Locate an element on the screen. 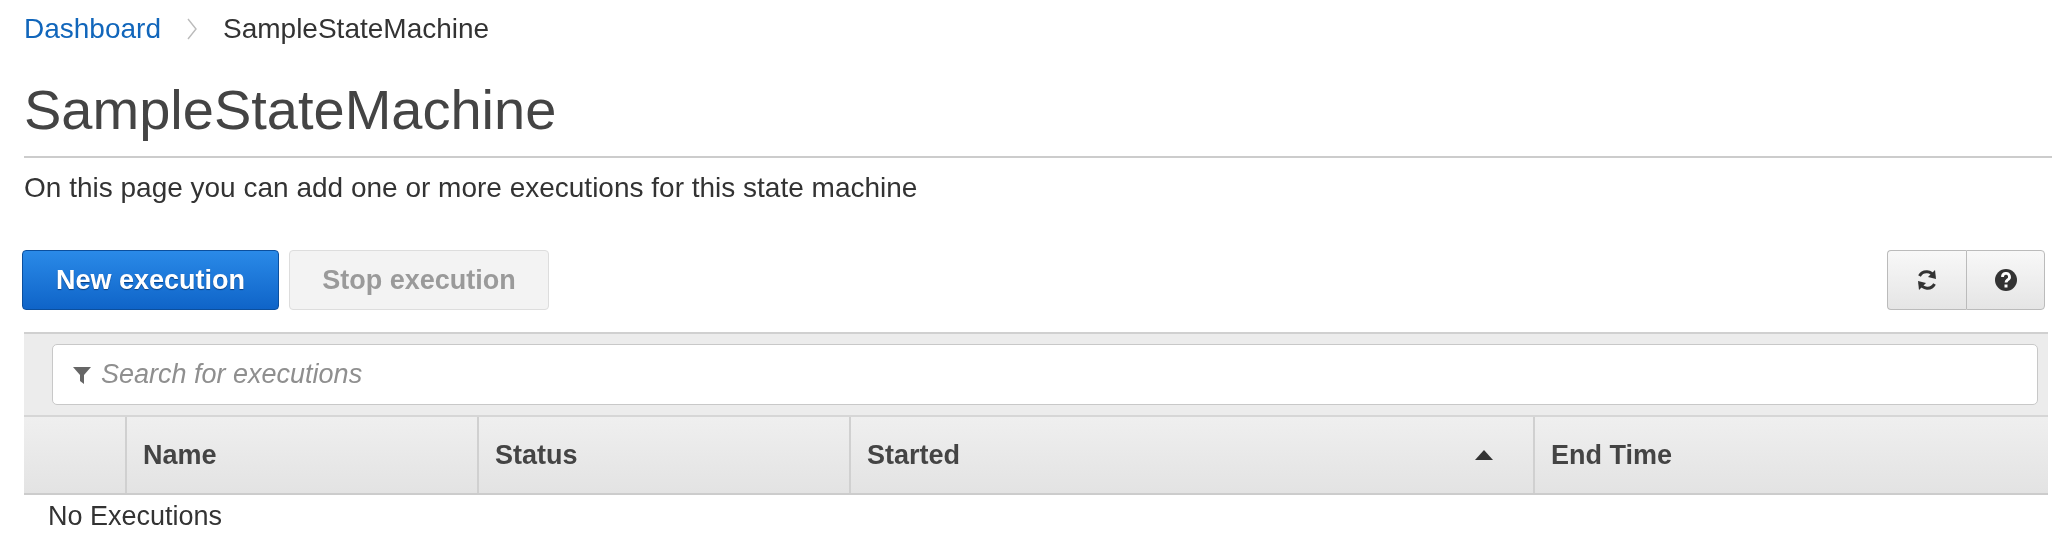  refresh-button is located at coordinates (1926, 280).